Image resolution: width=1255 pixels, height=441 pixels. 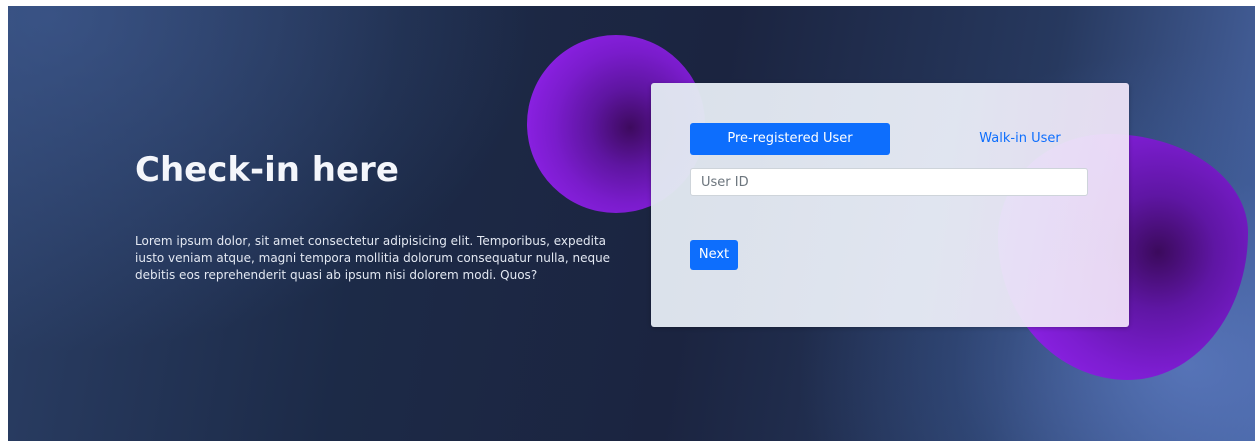 I want to click on tab-walk-in-user: Walk-in User, so click(x=1020, y=139).